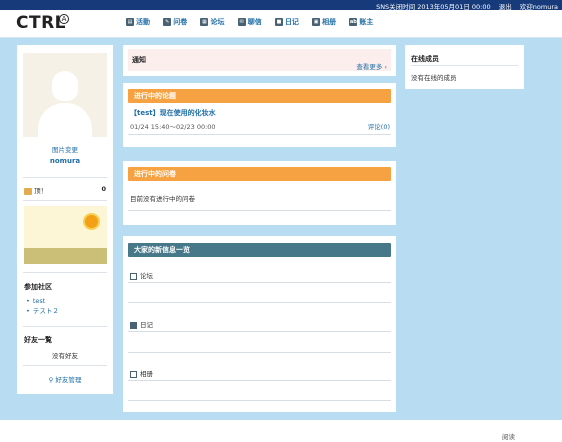  What do you see at coordinates (42, 311) in the screenshot?
I see `community-item: テスト２` at bounding box center [42, 311].